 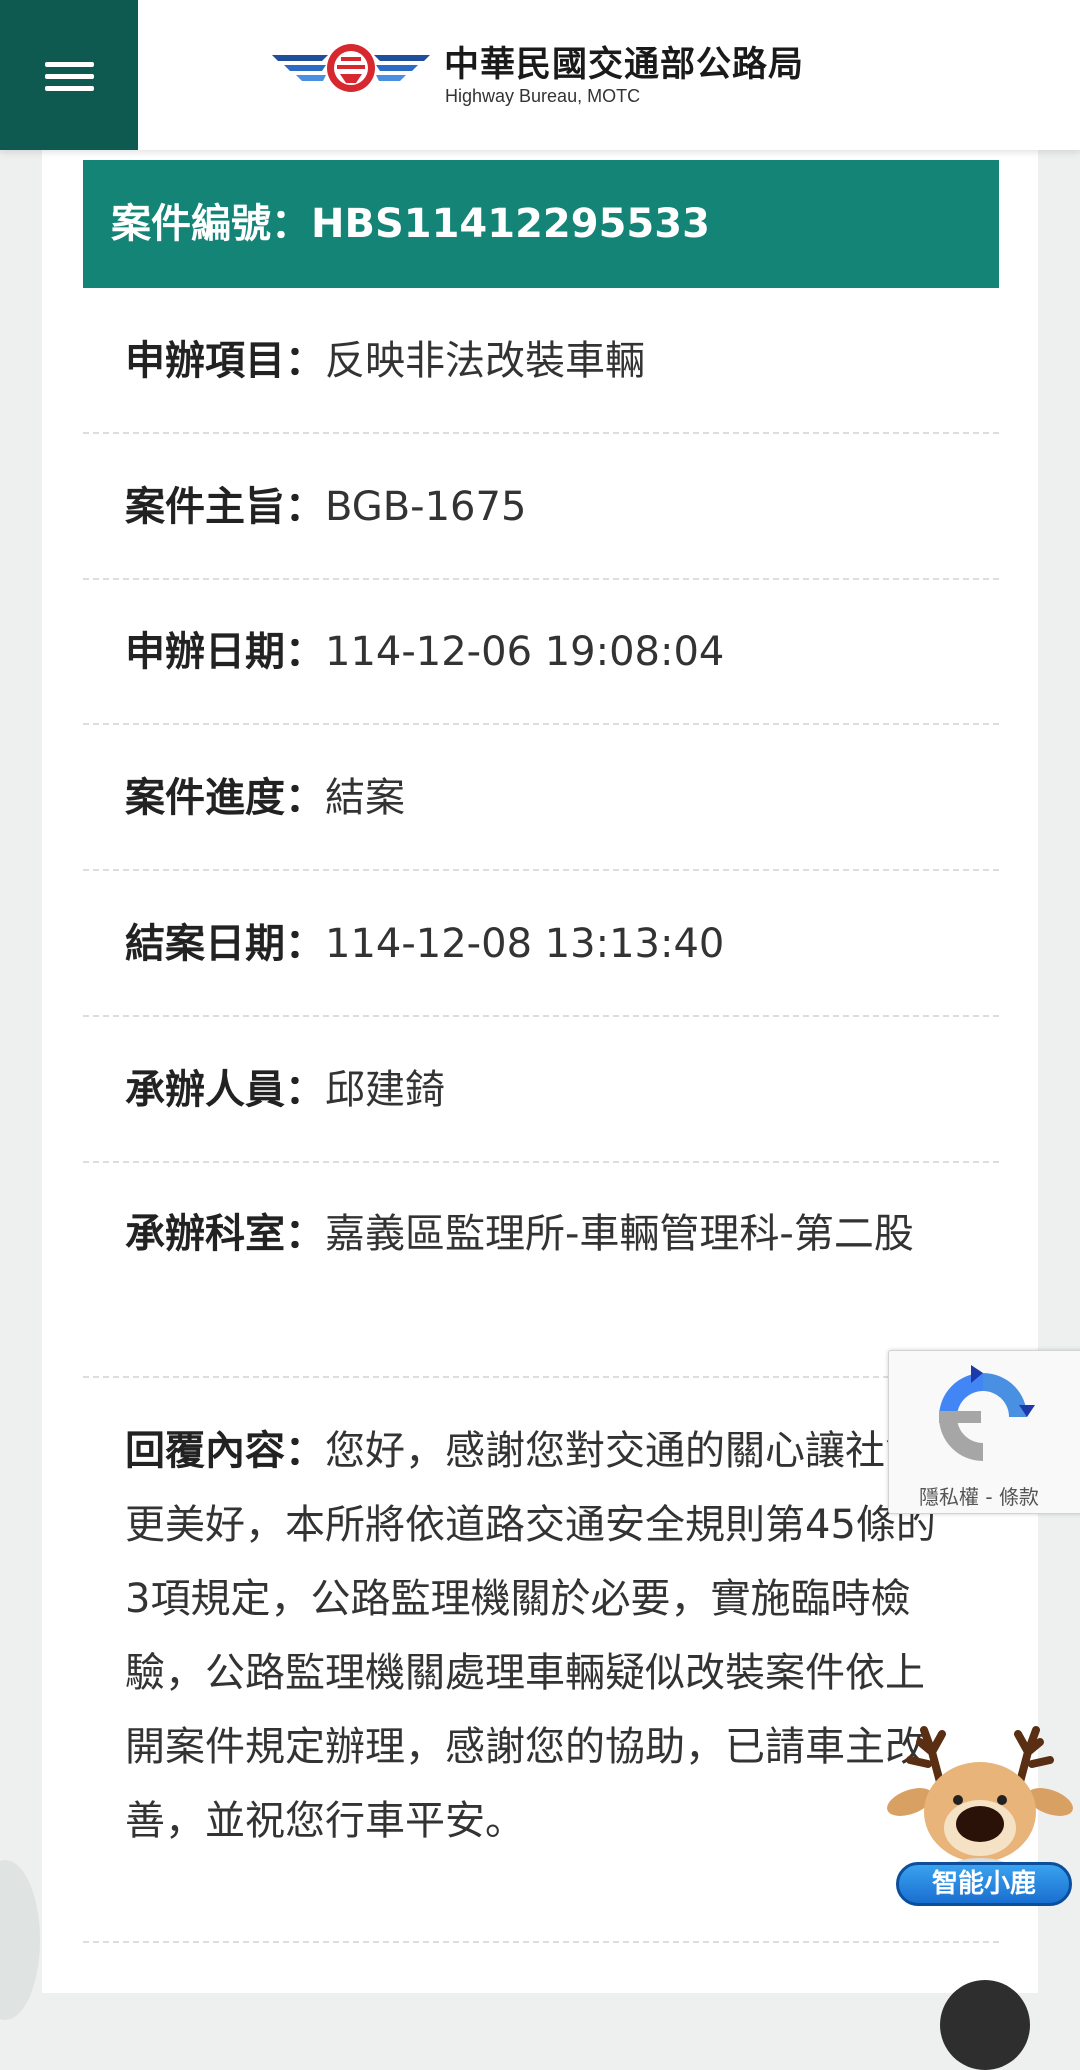 What do you see at coordinates (20, 1940) in the screenshot?
I see `decorative-blob` at bounding box center [20, 1940].